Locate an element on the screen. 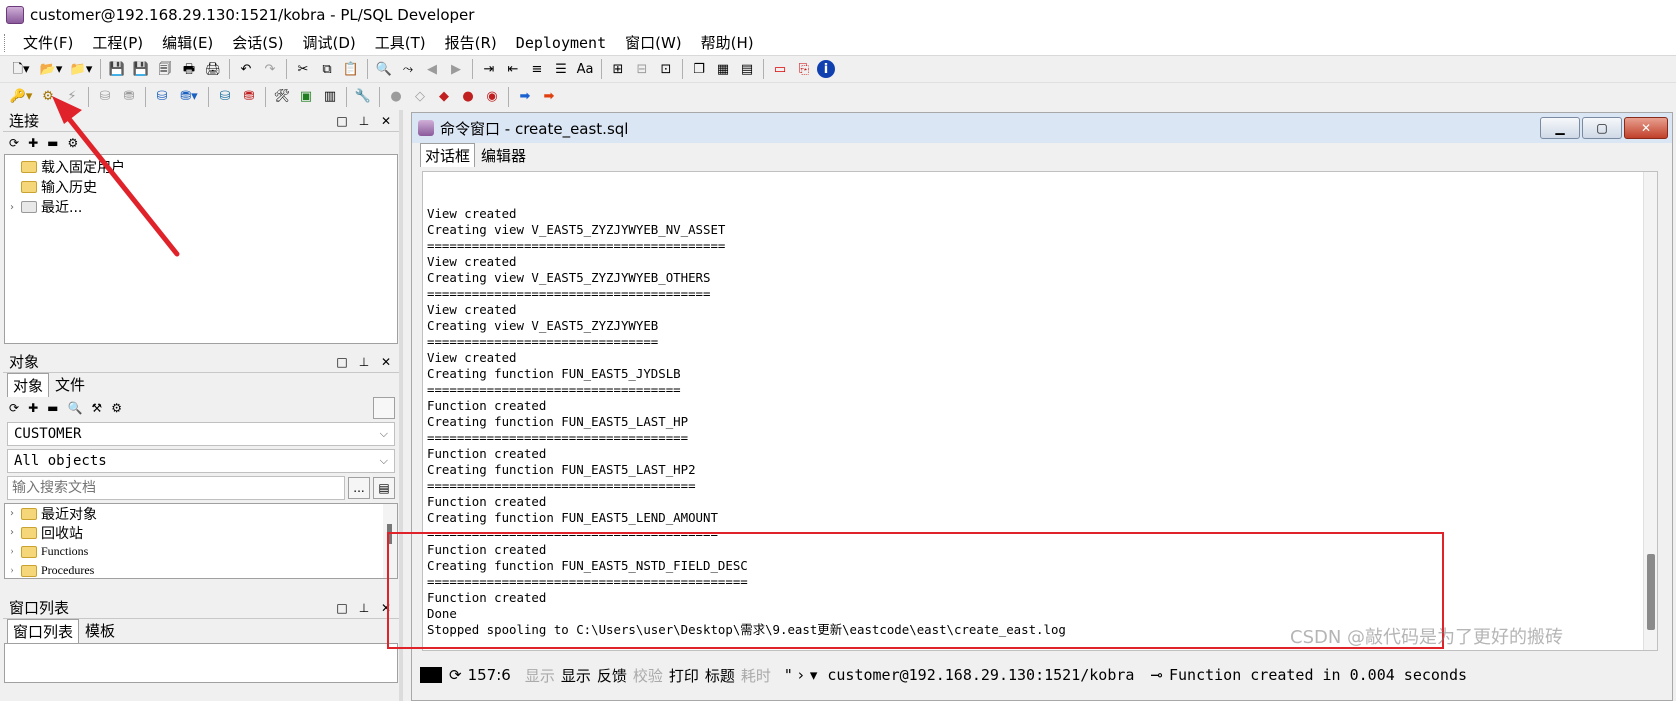  forward-icon: ▶ is located at coordinates (456, 69).